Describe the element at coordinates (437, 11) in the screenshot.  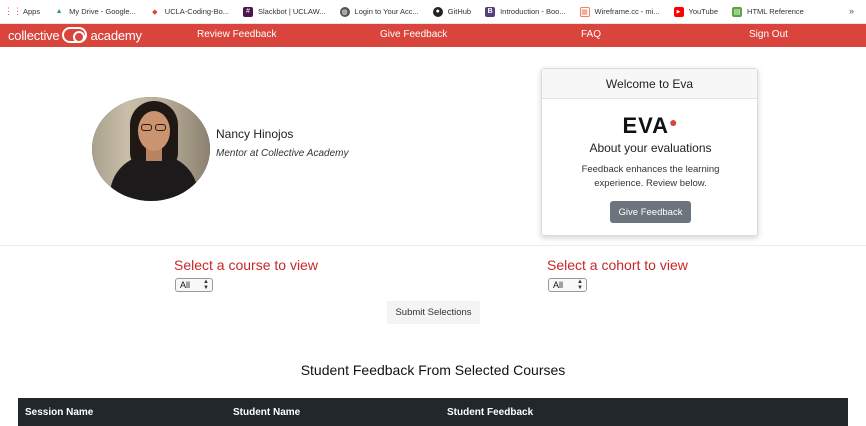
I see `github-icon: ●` at that location.